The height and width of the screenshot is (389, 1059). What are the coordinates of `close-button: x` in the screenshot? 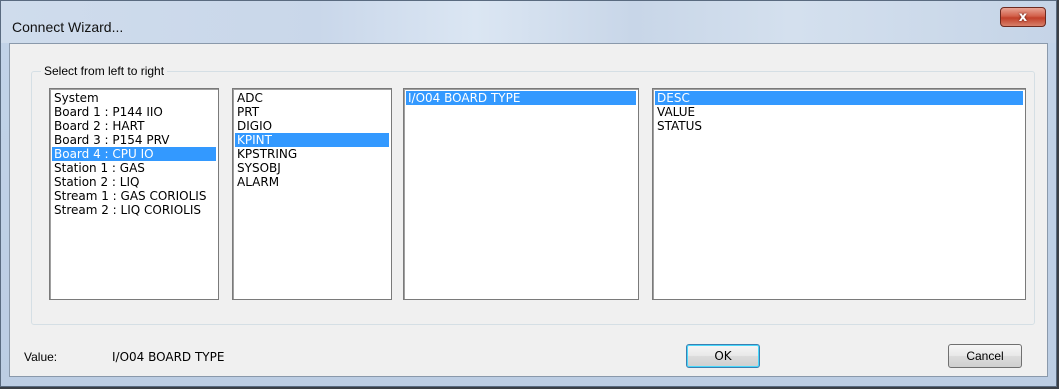 It's located at (1023, 17).